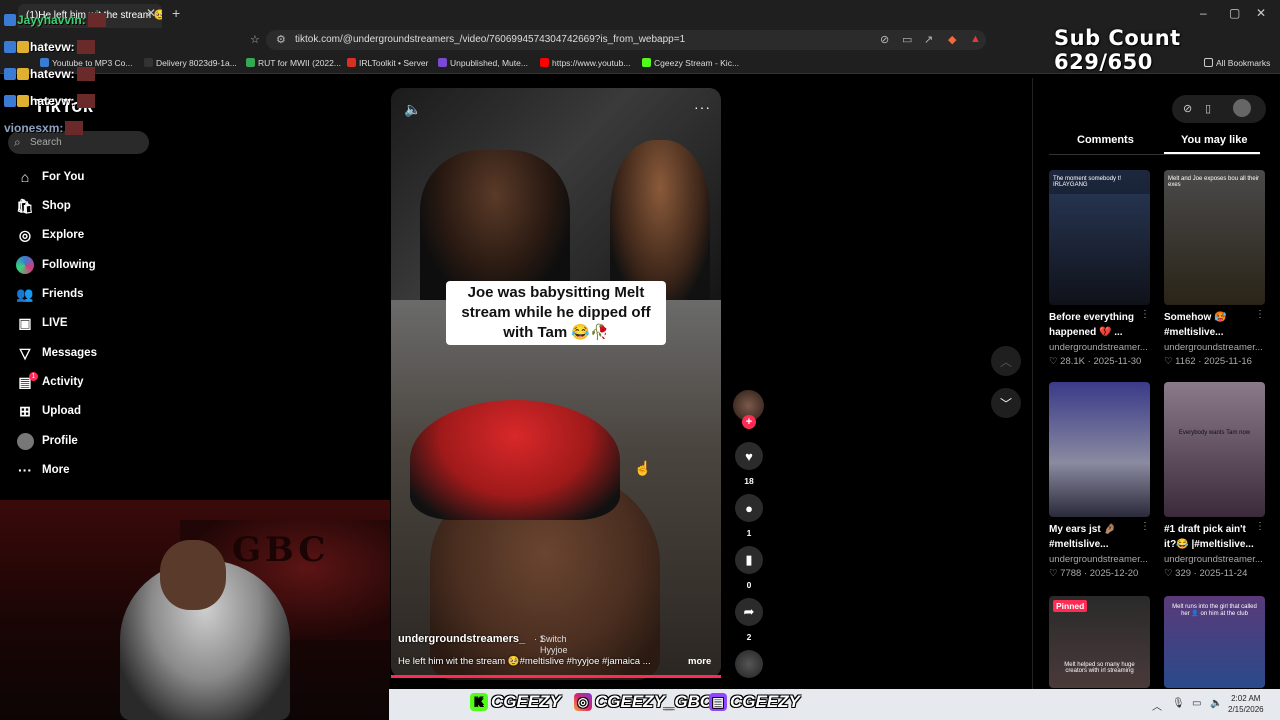  Describe the element at coordinates (56, 265) in the screenshot. I see `sidebar-item-following: Following` at that location.